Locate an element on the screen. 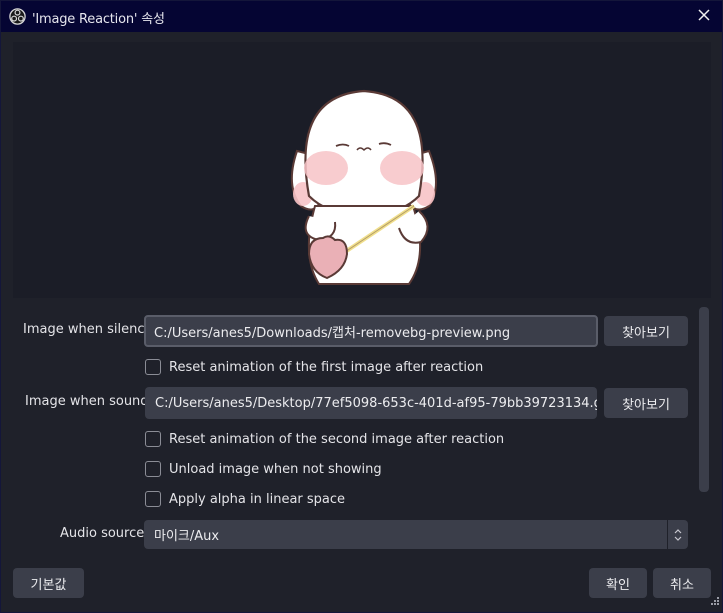  image-silence-label: Image when silence is located at coordinates (88, 329).